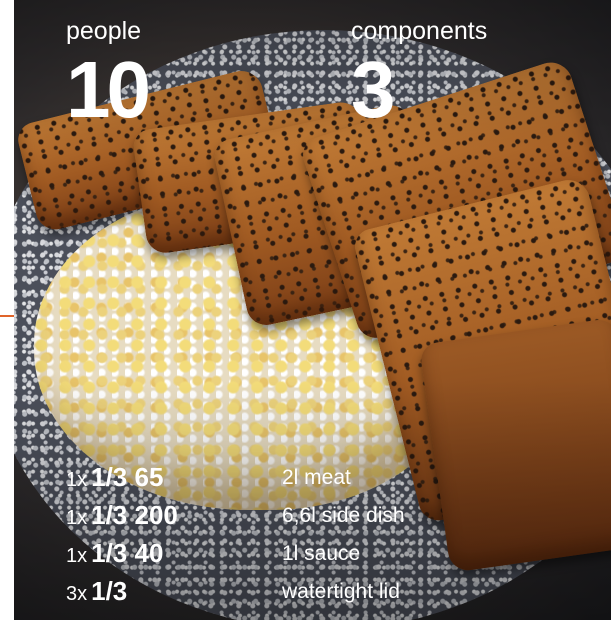 The image size is (611, 620). What do you see at coordinates (127, 553) in the screenshot?
I see `item-size: 1/3 40` at bounding box center [127, 553].